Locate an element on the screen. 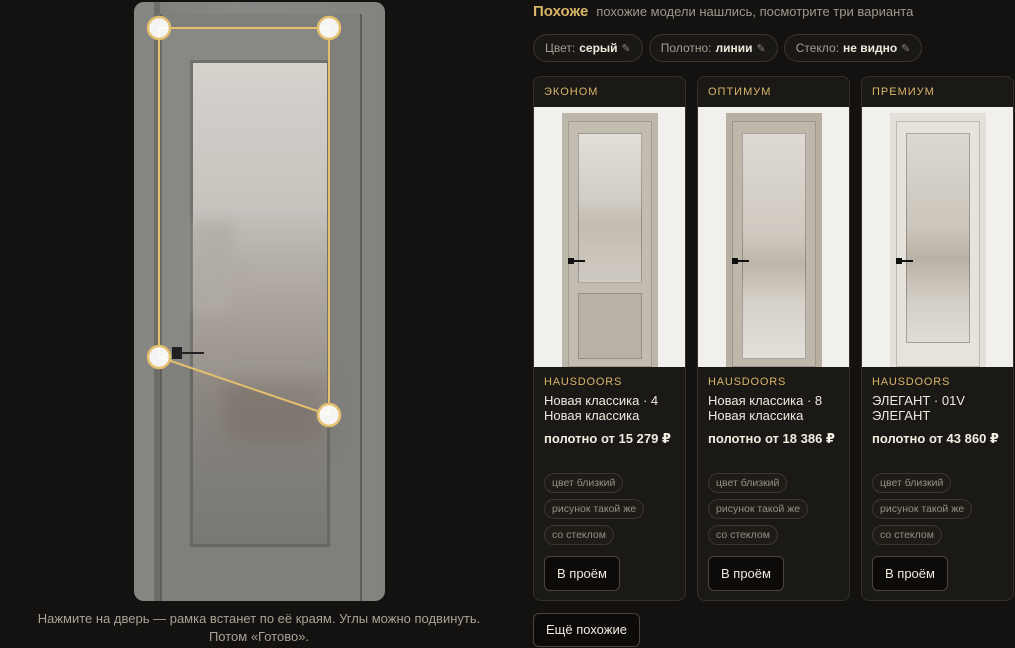 The height and width of the screenshot is (648, 1015). filter-label: Цвет: is located at coordinates (560, 48).